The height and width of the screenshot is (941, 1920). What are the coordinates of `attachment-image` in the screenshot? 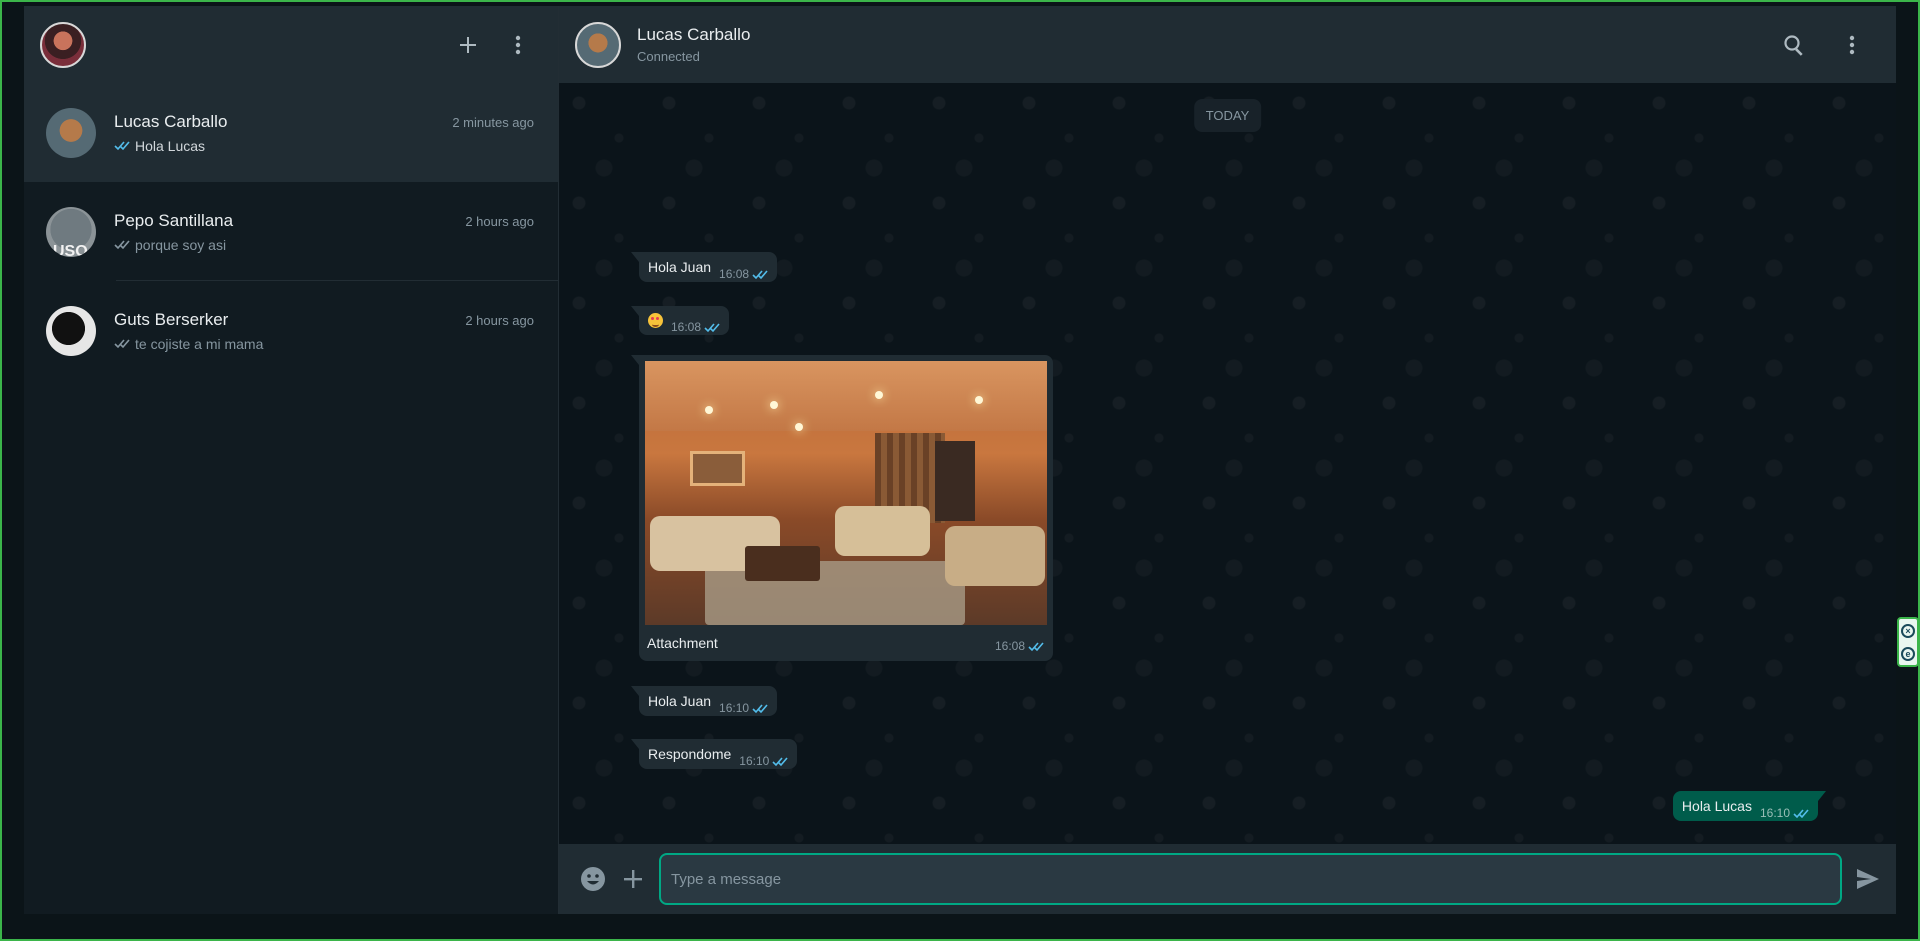 It's located at (846, 493).